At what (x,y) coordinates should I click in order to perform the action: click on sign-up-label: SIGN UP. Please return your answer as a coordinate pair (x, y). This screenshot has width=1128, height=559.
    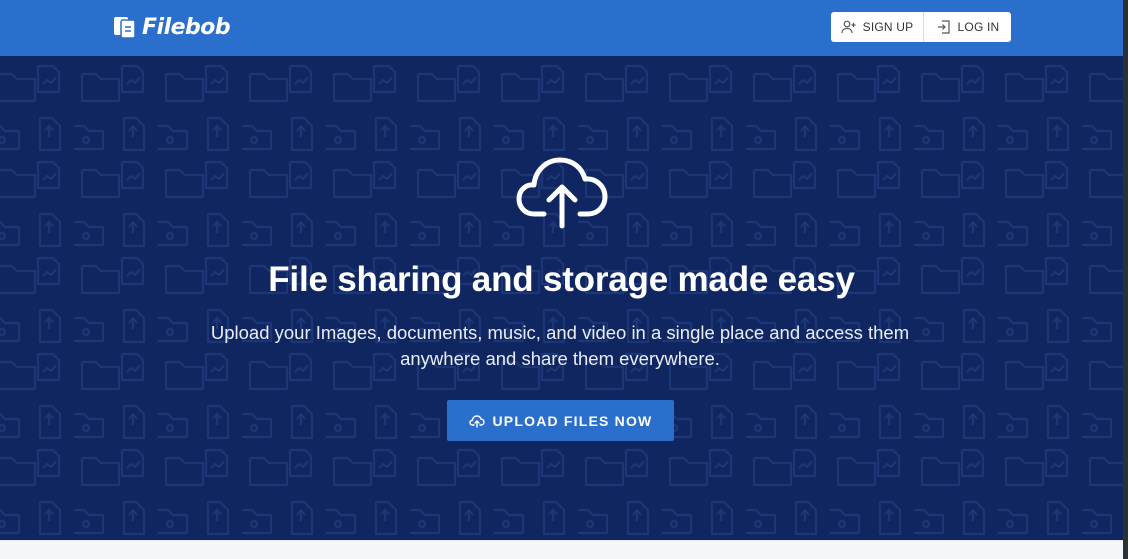
    Looking at the image, I should click on (888, 27).